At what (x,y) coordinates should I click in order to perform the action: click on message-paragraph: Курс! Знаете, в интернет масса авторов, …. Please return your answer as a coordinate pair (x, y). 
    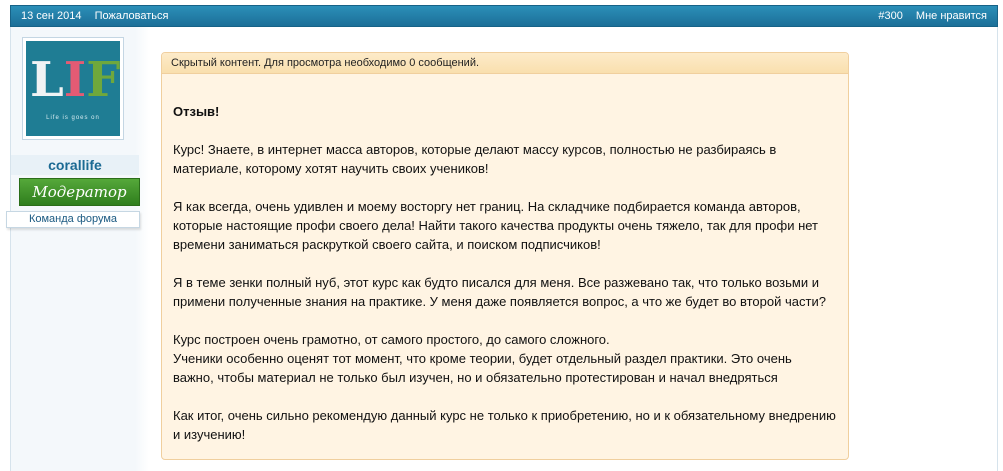
    Looking at the image, I should click on (475, 159).